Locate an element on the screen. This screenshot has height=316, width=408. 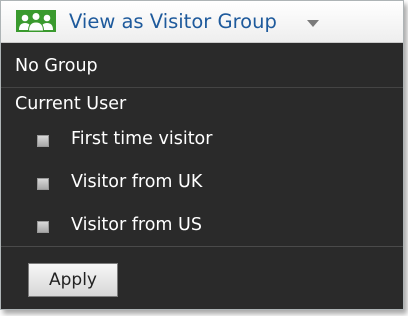
visitor-from-us-checkbox is located at coordinates (43, 227).